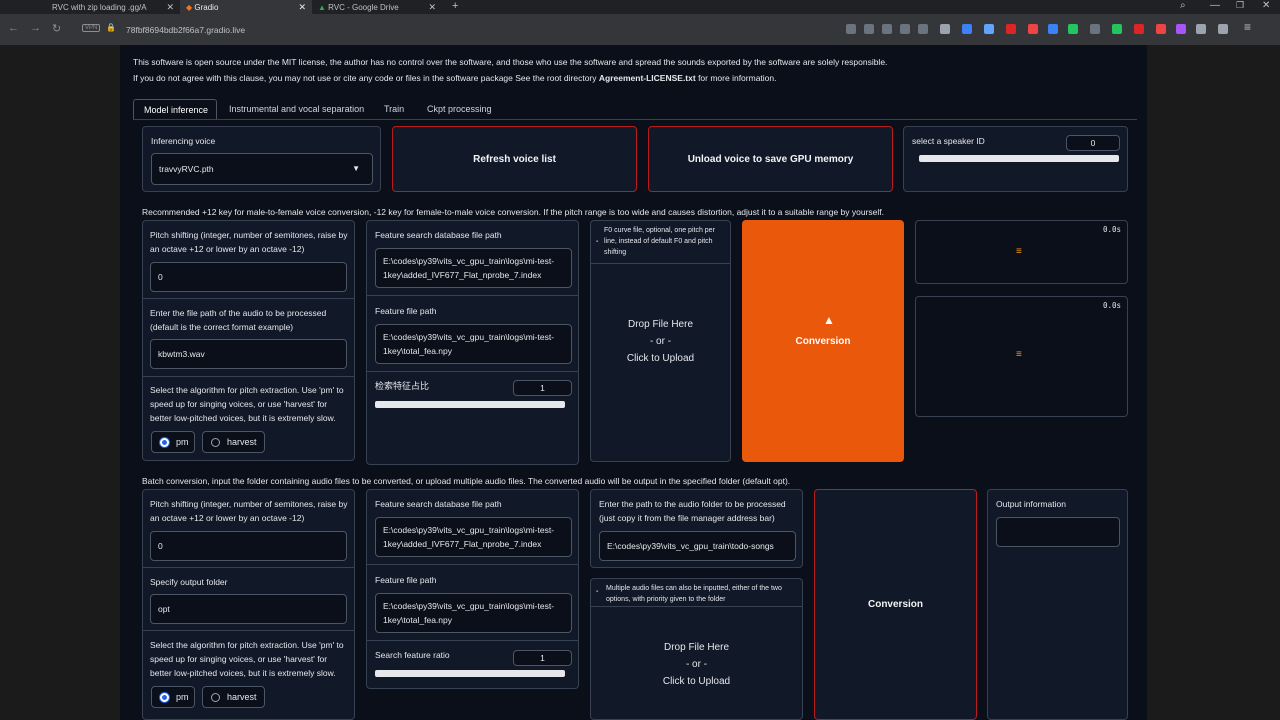 This screenshot has width=1280, height=720. What do you see at coordinates (660, 324) in the screenshot?
I see `drop-text: Drop File Here` at bounding box center [660, 324].